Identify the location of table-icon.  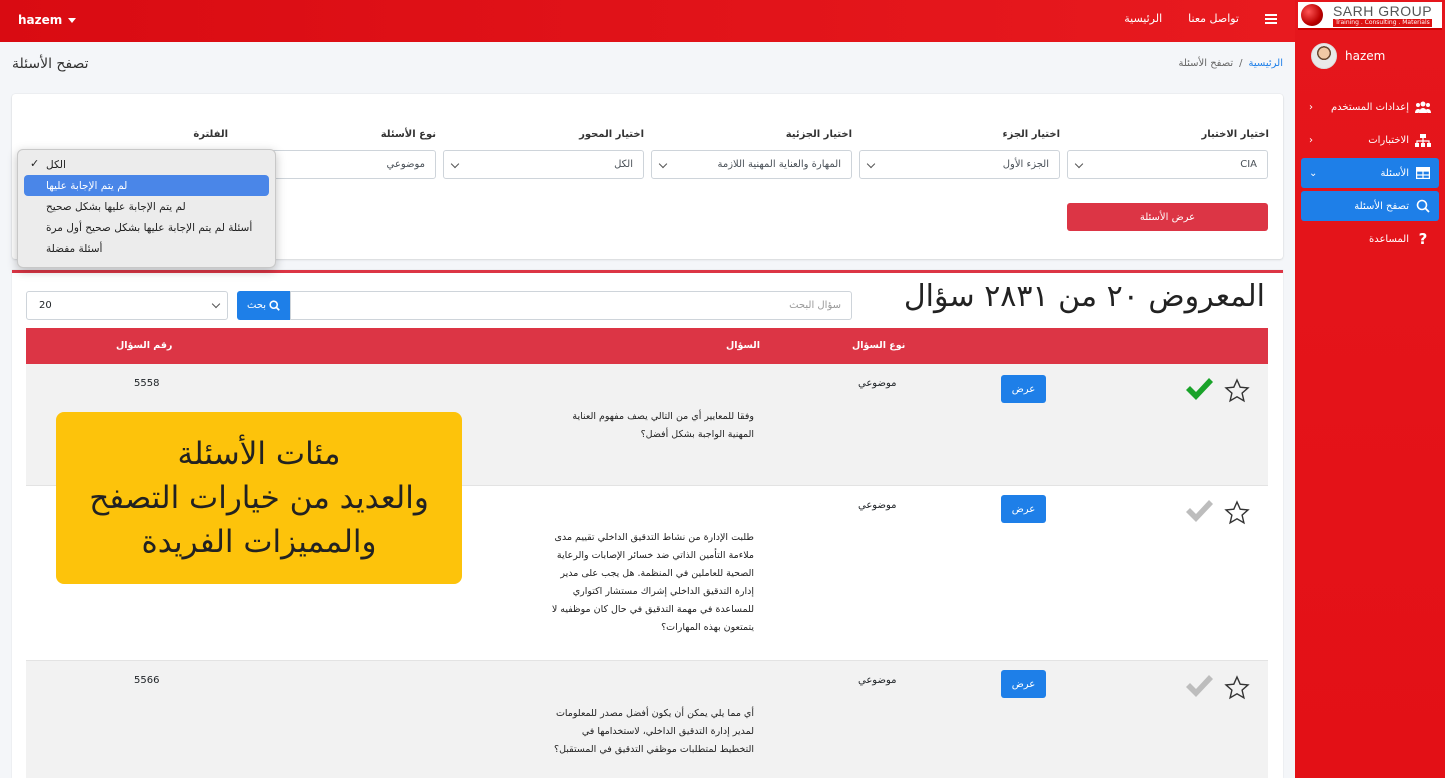
(1423, 173).